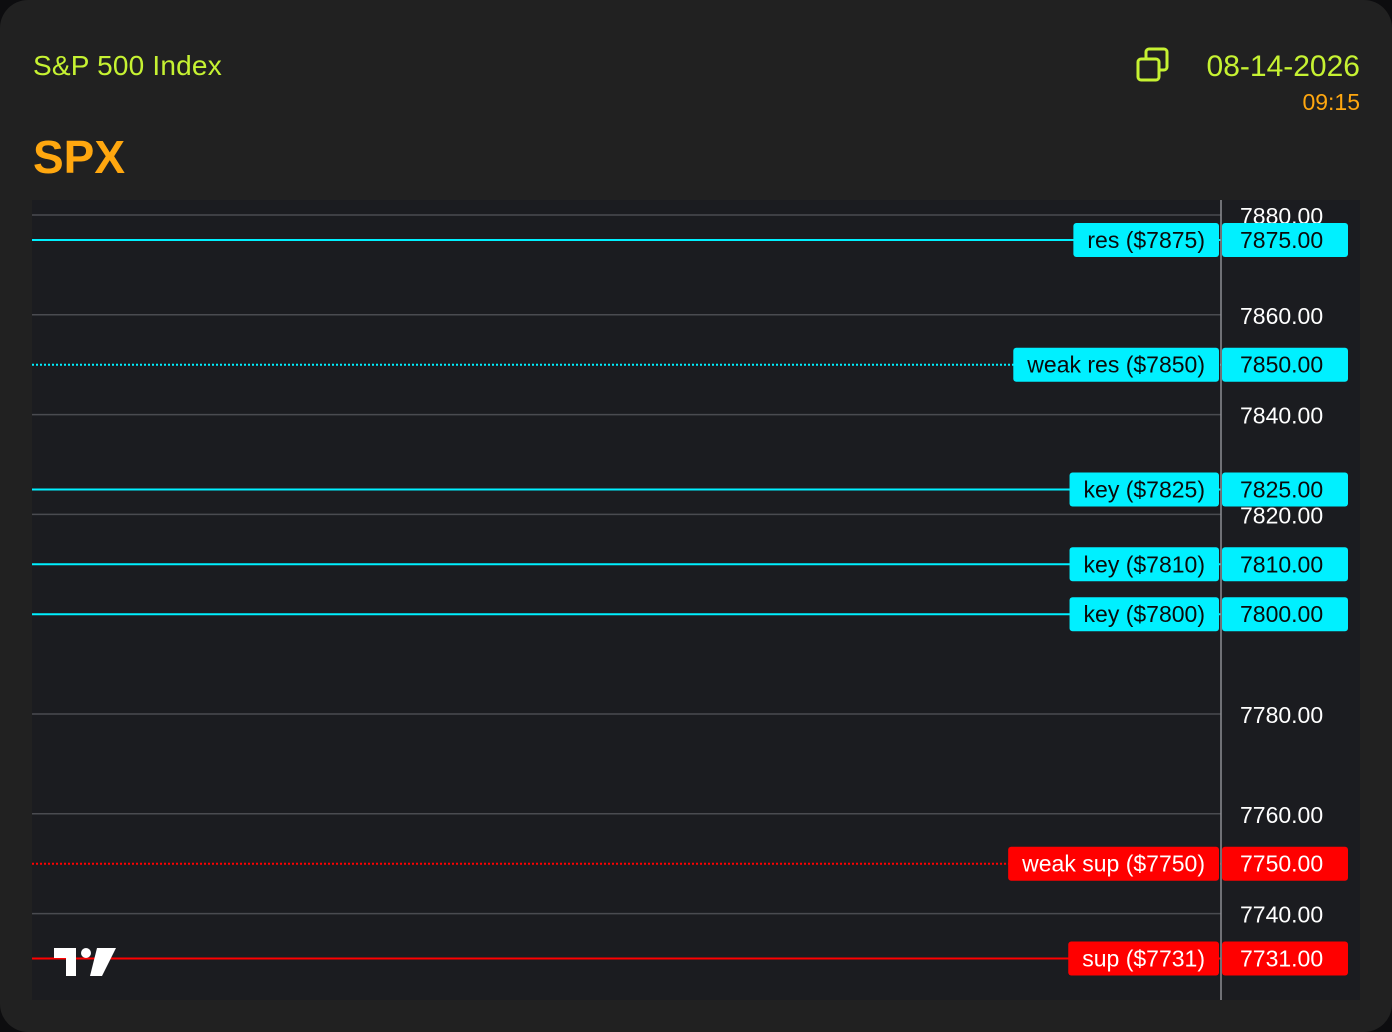 The height and width of the screenshot is (1032, 1392). Describe the element at coordinates (1144, 614) in the screenshot. I see `level-label: key ($7800)` at that location.